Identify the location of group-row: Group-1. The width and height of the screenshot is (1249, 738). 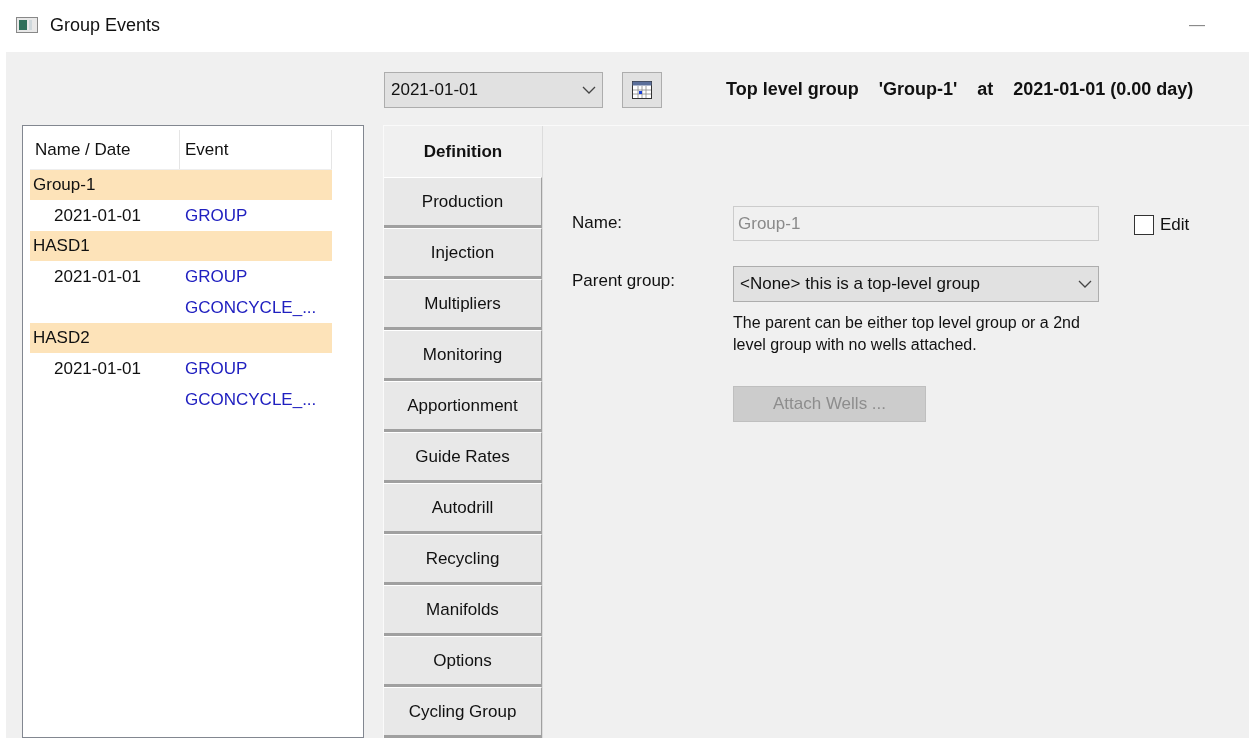
(181, 185).